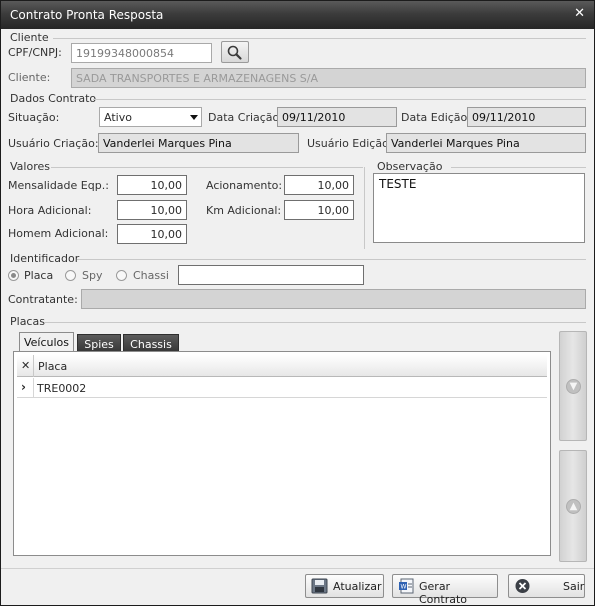 Image resolution: width=595 pixels, height=606 pixels. I want to click on sair-label: Sair, so click(574, 586).